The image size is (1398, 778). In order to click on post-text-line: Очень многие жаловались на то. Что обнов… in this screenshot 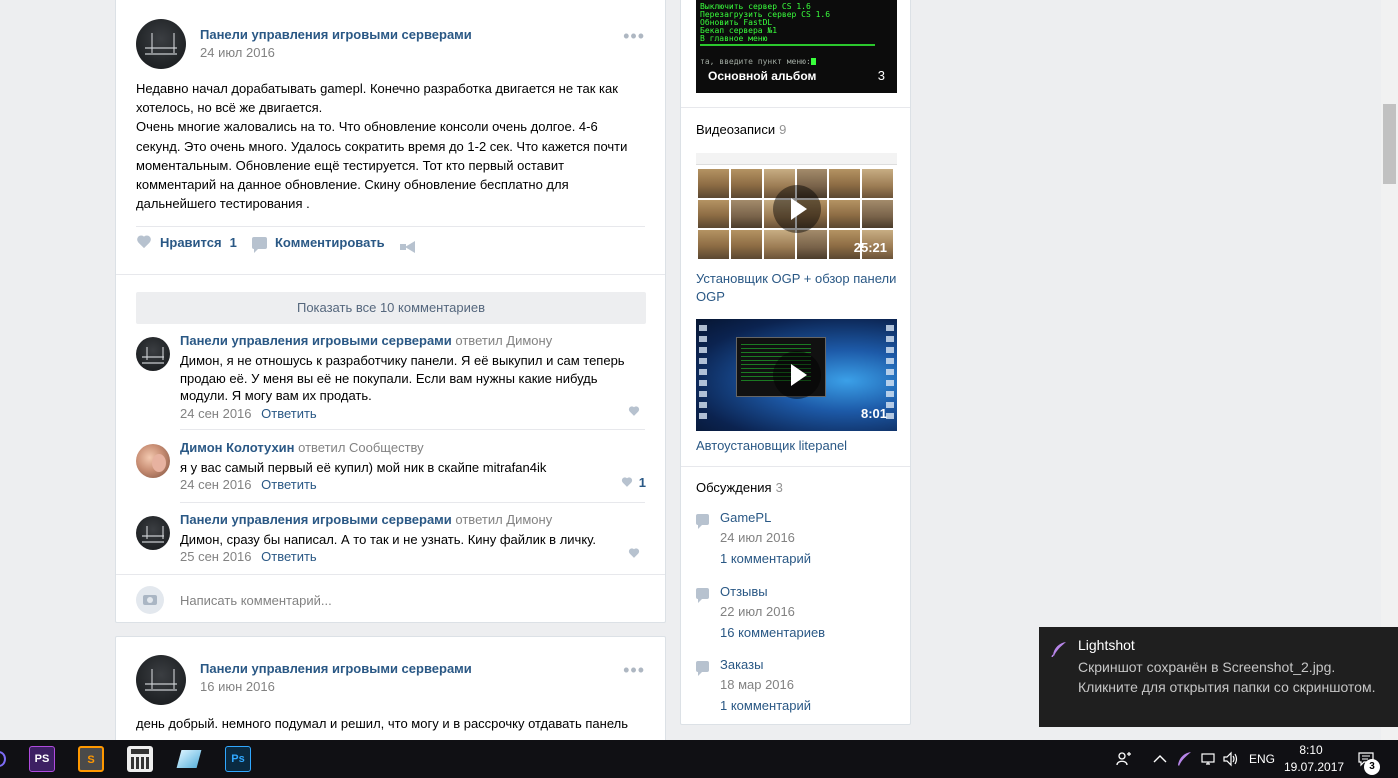, I will do `click(367, 127)`.